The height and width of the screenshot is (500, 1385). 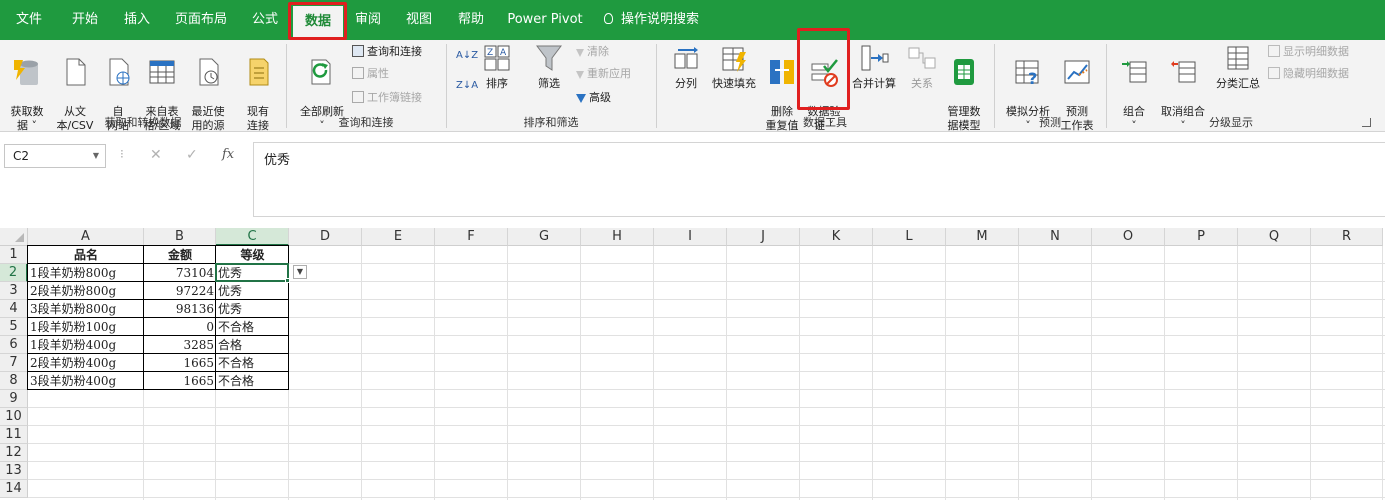 I want to click on enter-icon: ✓, so click(x=192, y=155).